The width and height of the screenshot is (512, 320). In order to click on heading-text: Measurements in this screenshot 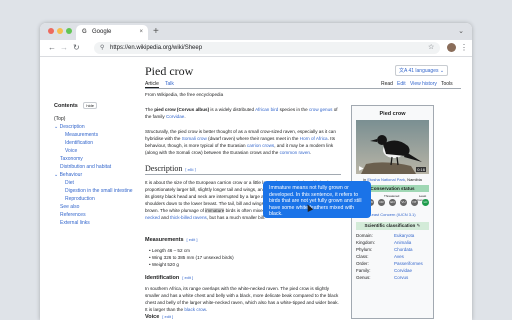, I will do `click(164, 240)`.